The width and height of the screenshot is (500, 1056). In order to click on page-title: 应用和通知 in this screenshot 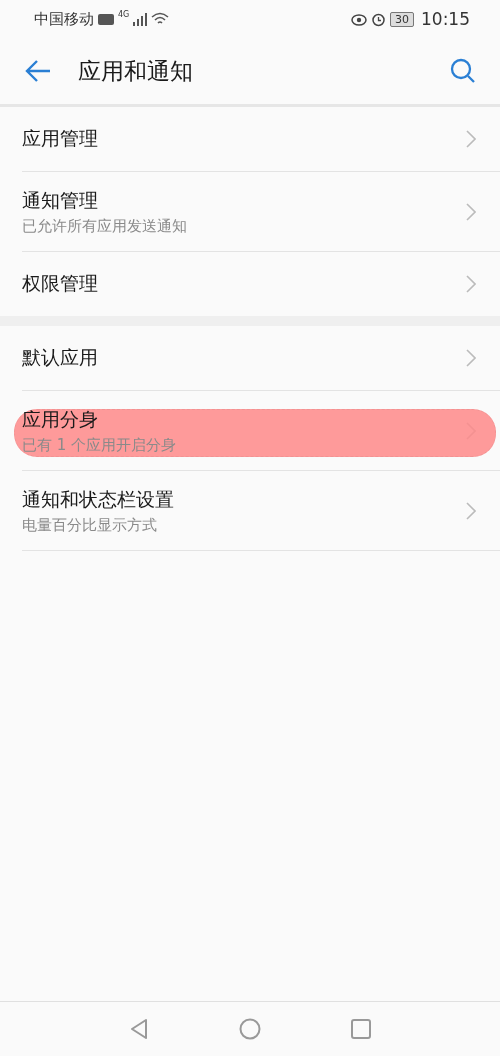, I will do `click(136, 71)`.